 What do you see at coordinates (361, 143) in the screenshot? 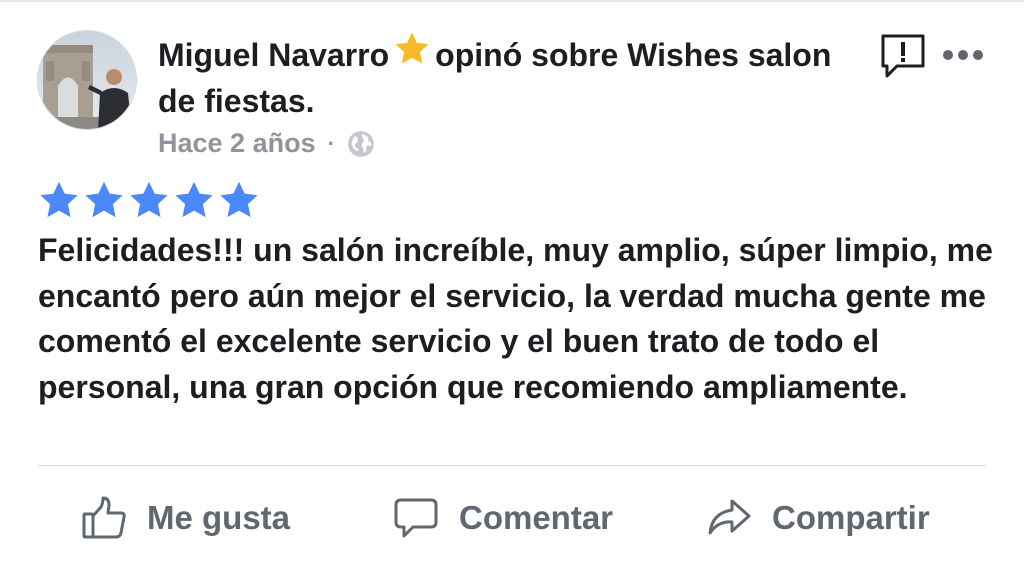
I see `globe-icon` at bounding box center [361, 143].